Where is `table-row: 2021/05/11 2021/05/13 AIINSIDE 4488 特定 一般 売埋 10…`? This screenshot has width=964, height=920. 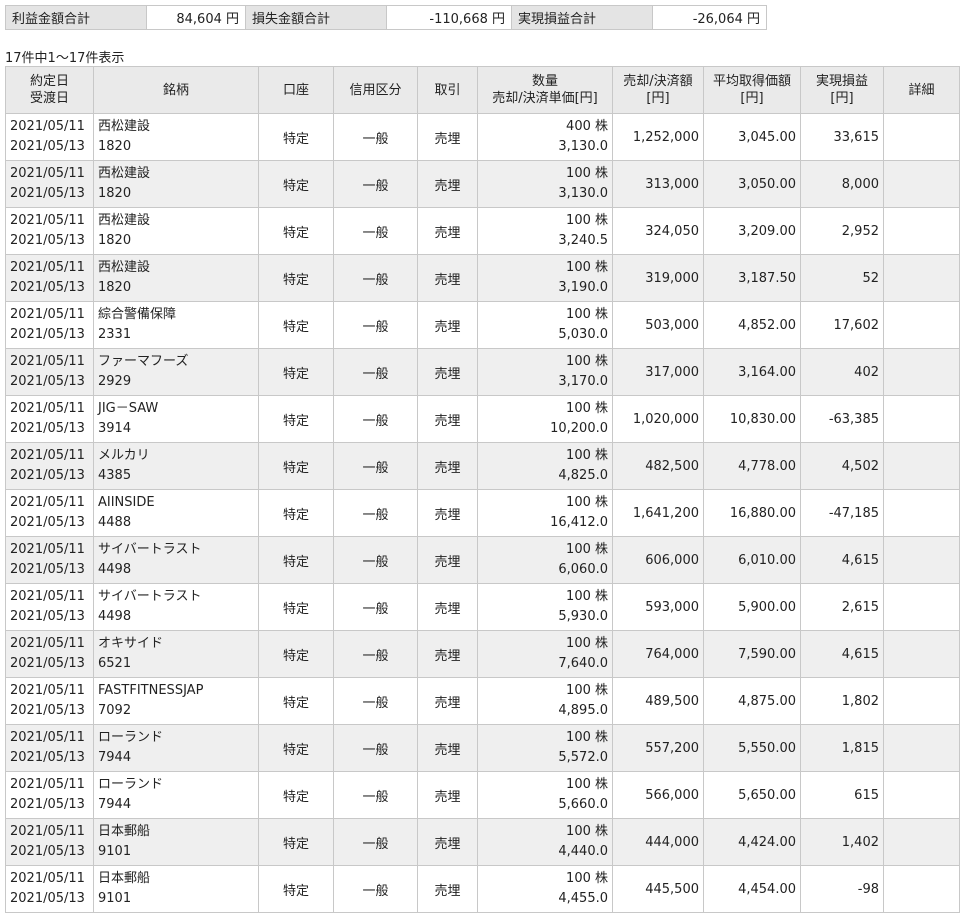 table-row: 2021/05/11 2021/05/13 AIINSIDE 4488 特定 一般 売埋 10… is located at coordinates (482, 513).